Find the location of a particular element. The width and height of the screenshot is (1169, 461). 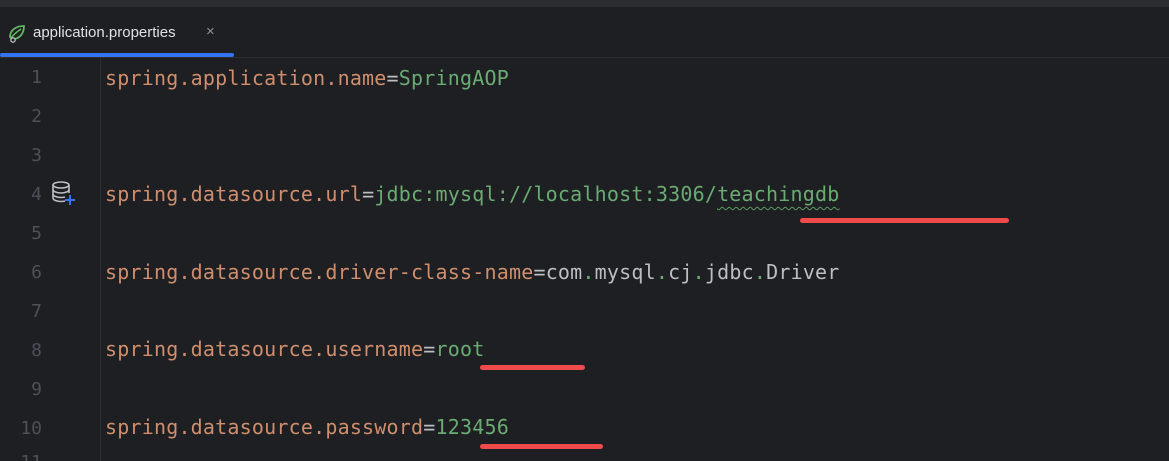

line-number: 3 is located at coordinates (36, 155).